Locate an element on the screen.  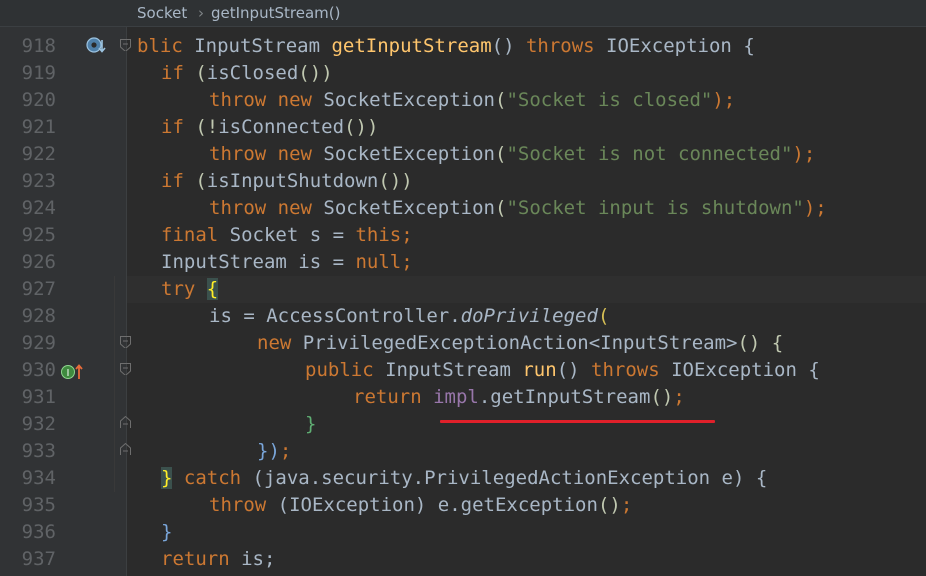
code-line-923: if (isInputShutdown()) is located at coordinates (287, 181).